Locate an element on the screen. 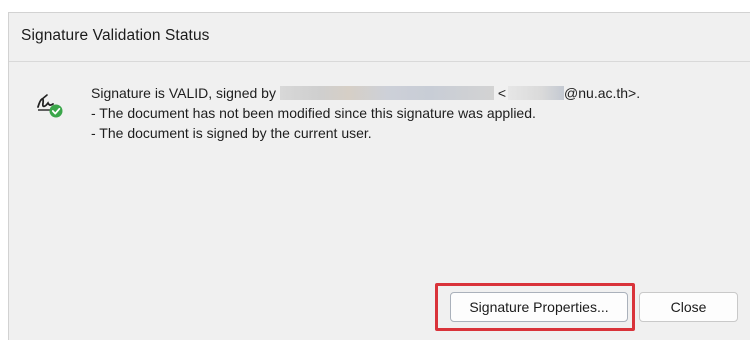 This screenshot has height=341, width=751. title-divider is located at coordinates (379, 61).